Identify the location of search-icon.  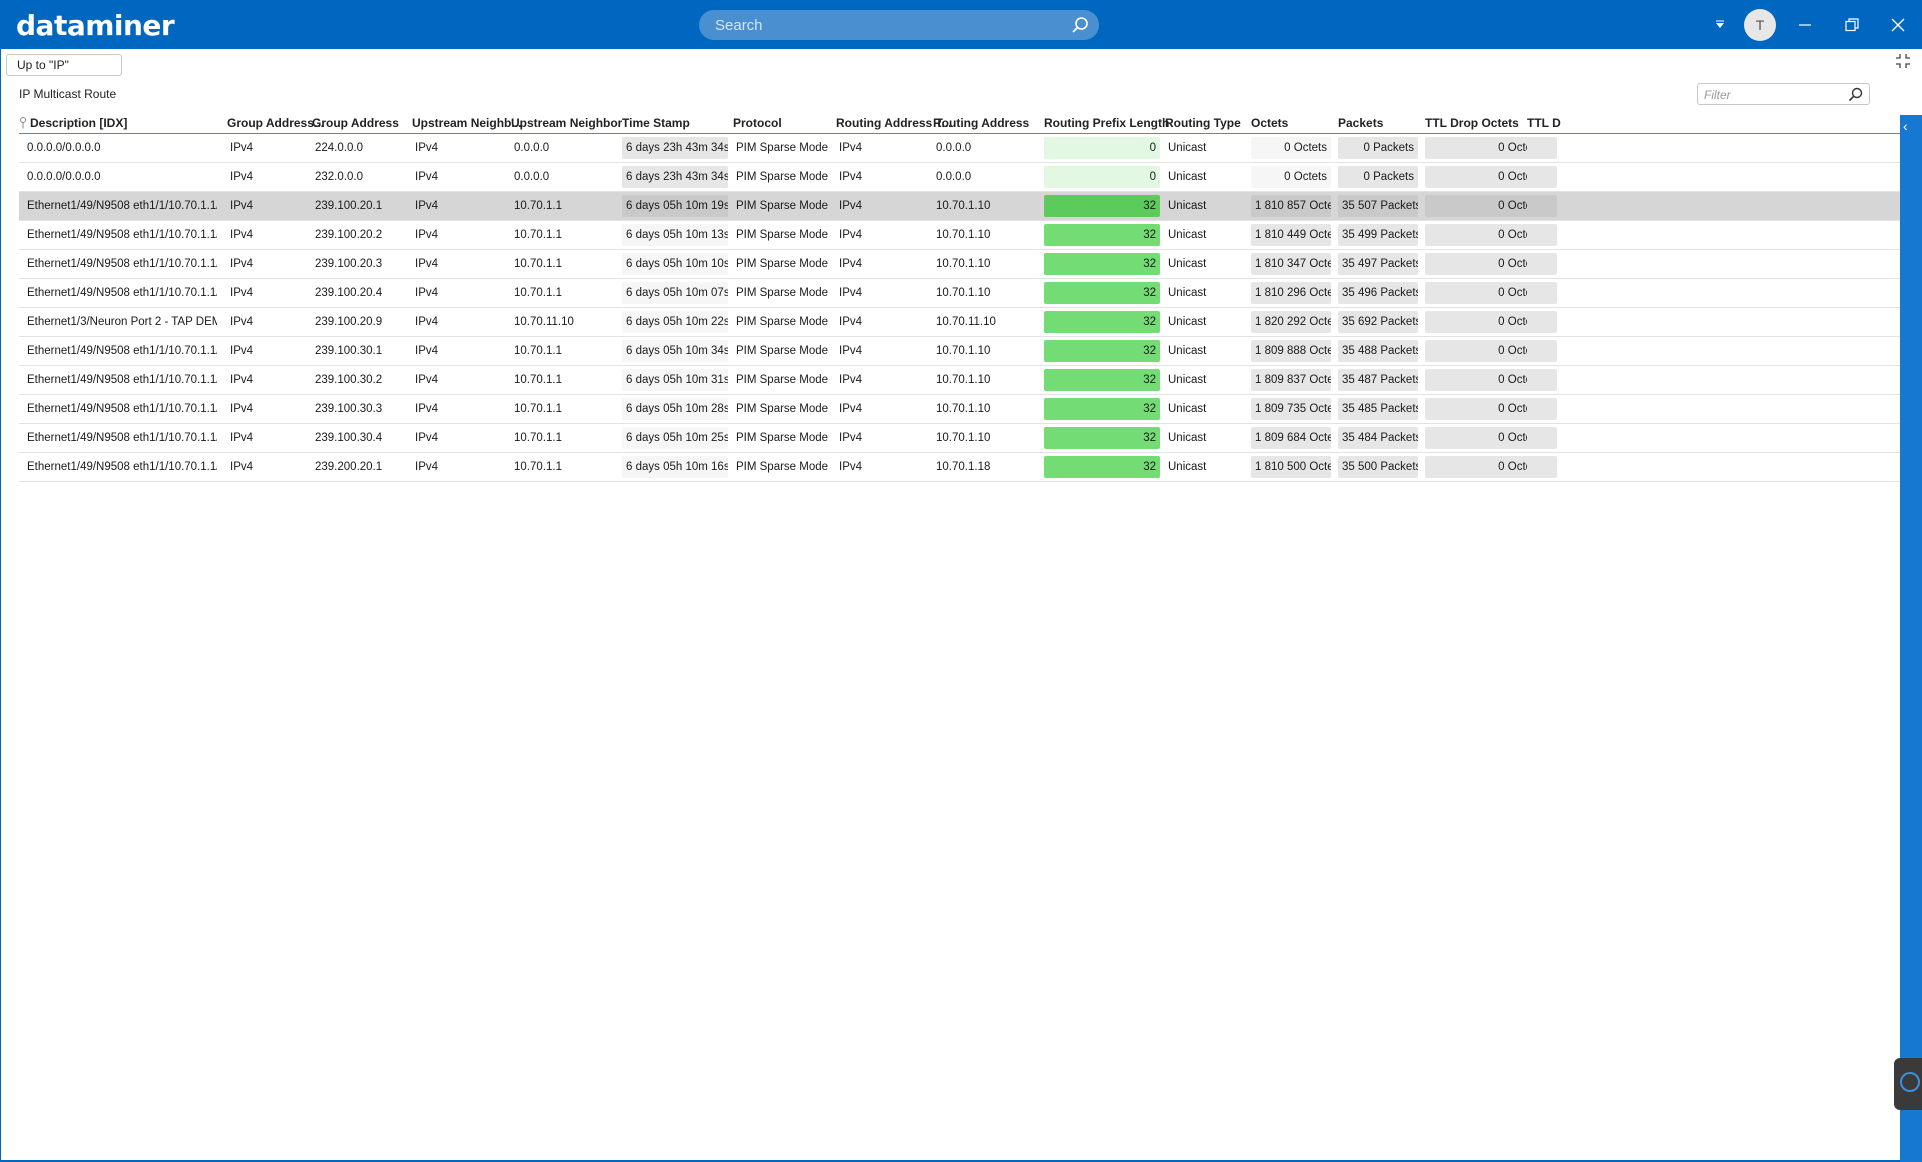
(1080, 25).